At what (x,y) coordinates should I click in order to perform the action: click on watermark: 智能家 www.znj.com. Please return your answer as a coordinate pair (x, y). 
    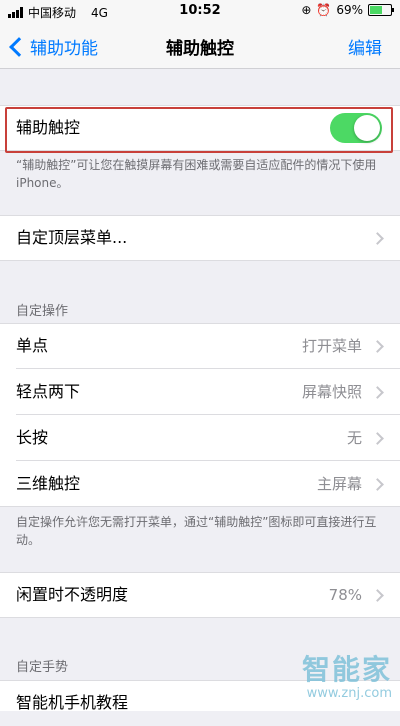
    Looking at the image, I should click on (347, 674).